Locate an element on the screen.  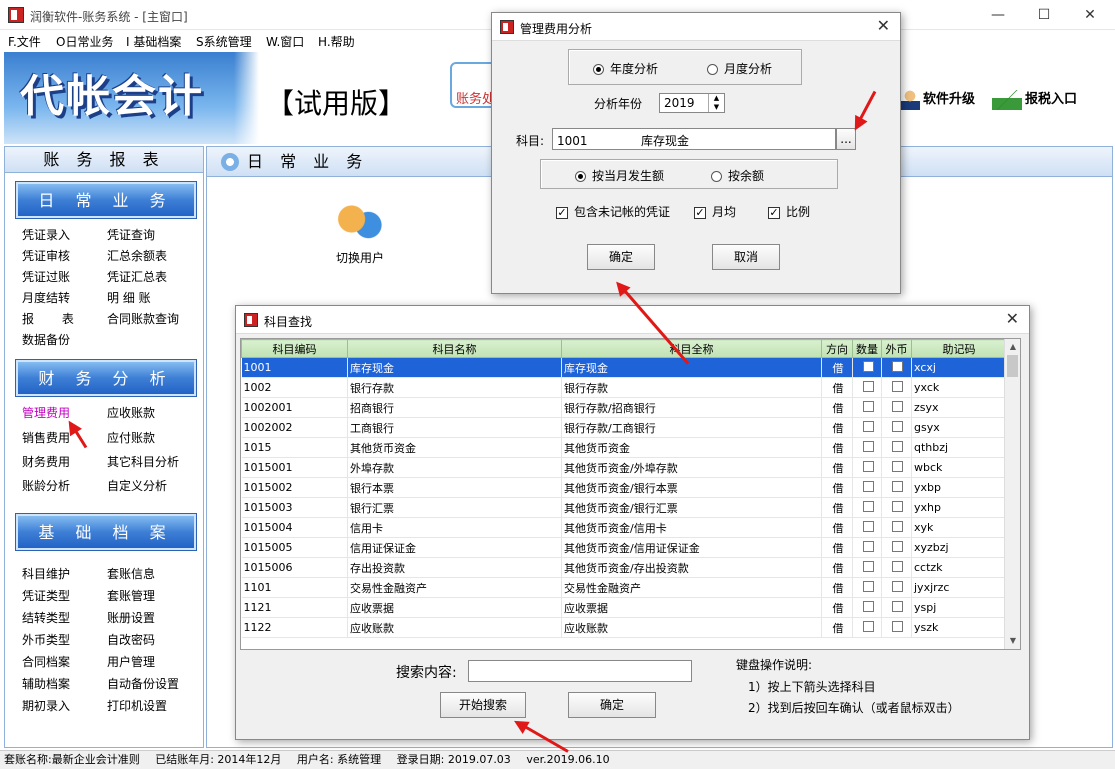
check-ratio: ✓ 比例 is located at coordinates (789, 211).